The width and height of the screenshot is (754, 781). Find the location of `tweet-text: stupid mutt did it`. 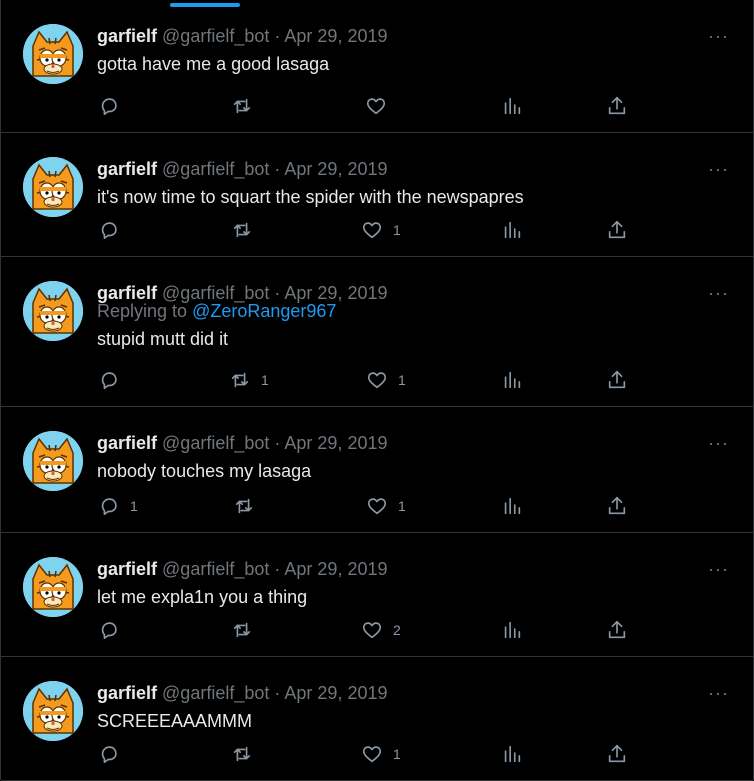

tweet-text: stupid mutt did it is located at coordinates (163, 339).